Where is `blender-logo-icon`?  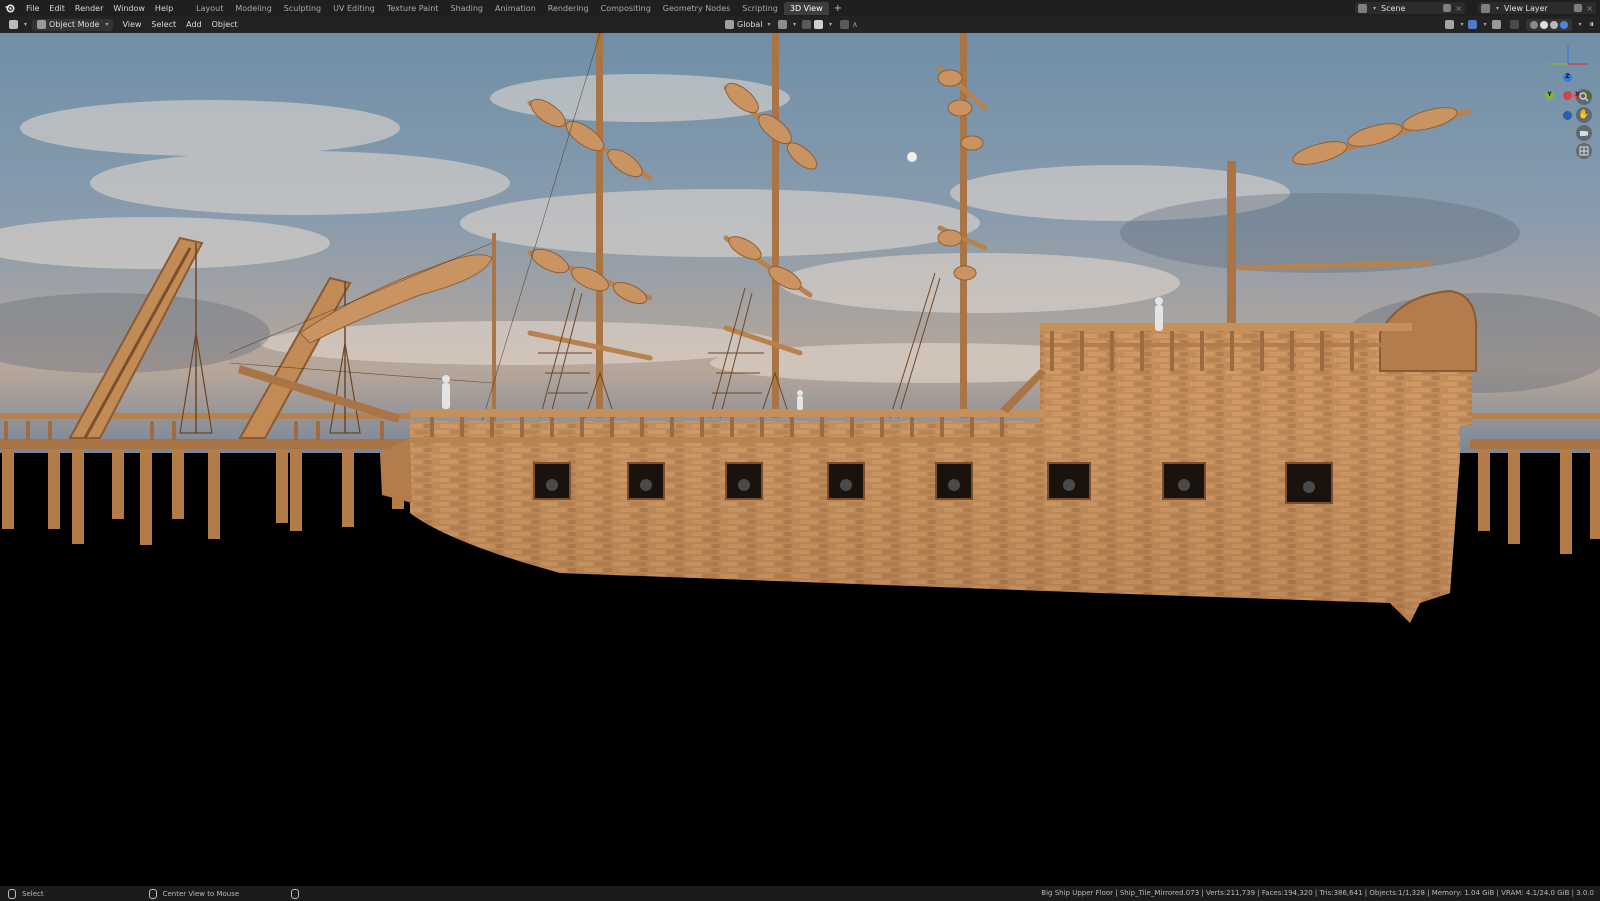 blender-logo-icon is located at coordinates (10, 8).